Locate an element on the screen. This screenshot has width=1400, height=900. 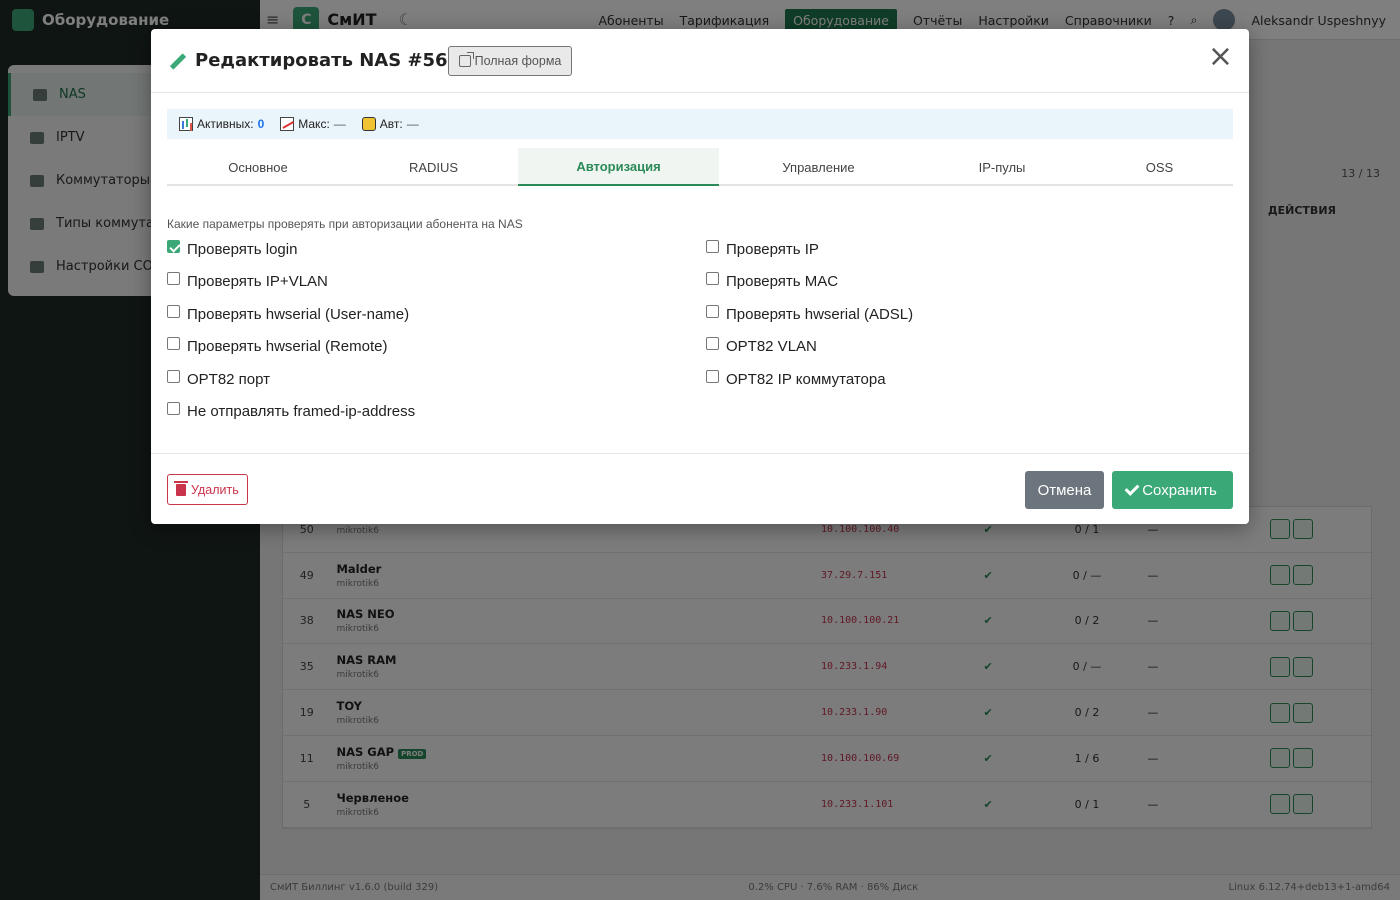
auth-checkbox: Проверять IP is located at coordinates (762, 249).